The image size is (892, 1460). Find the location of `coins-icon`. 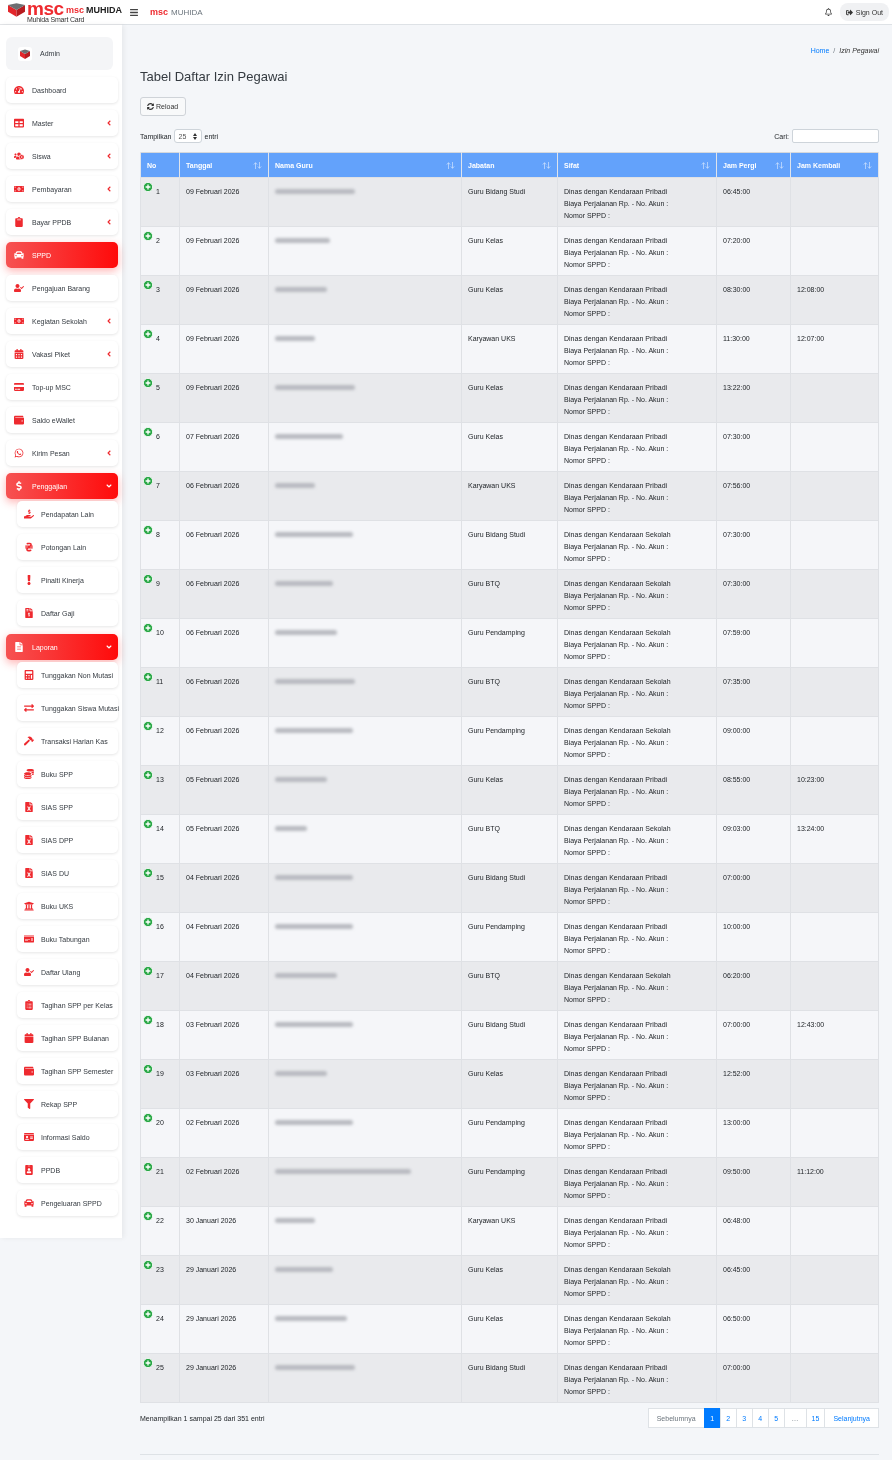

coins-icon is located at coordinates (29, 774).